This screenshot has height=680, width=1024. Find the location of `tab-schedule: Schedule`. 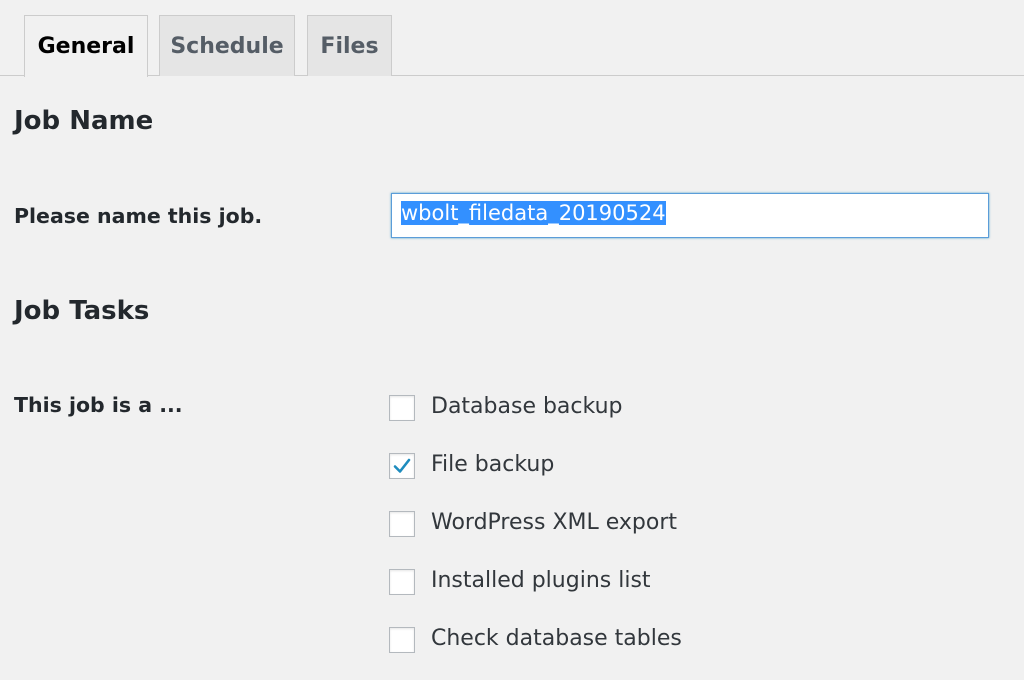

tab-schedule: Schedule is located at coordinates (227, 45).